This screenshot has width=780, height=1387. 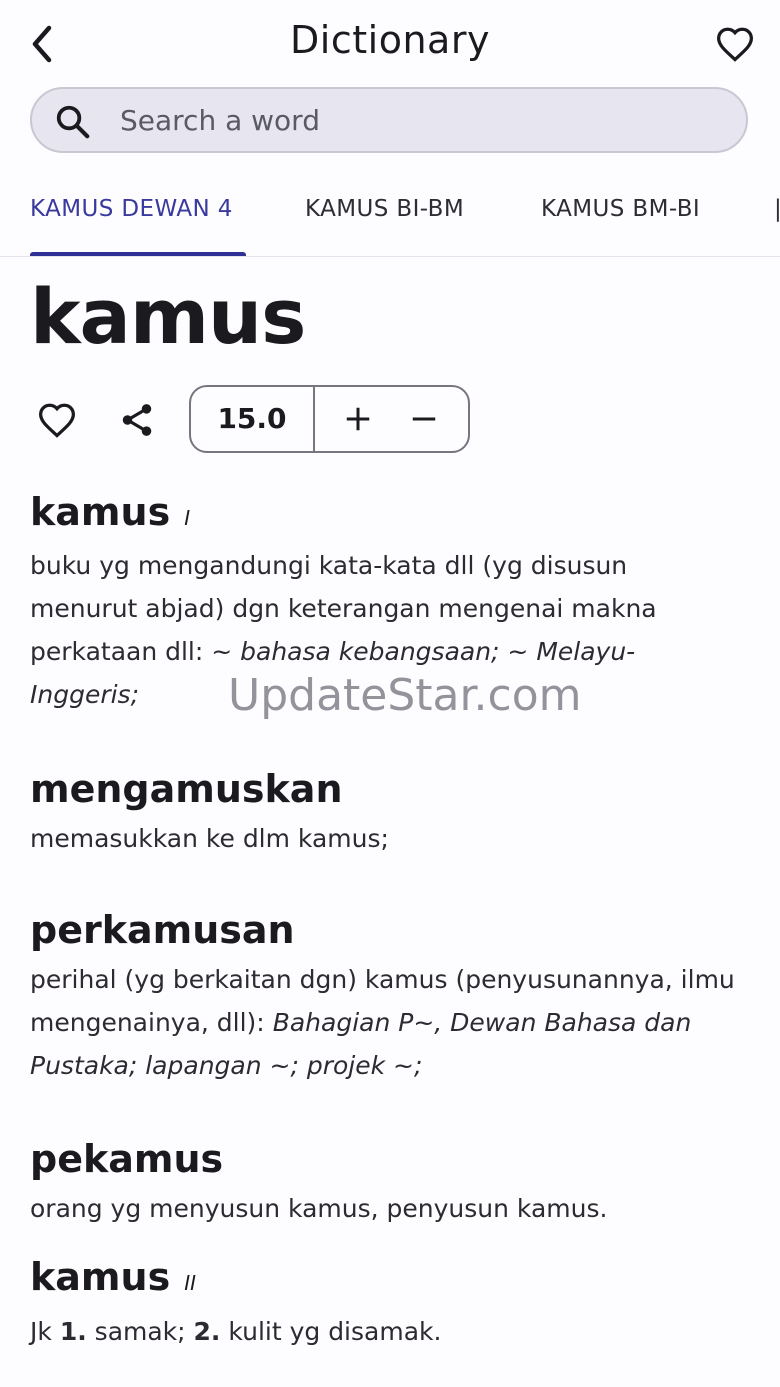 What do you see at coordinates (207, 1331) in the screenshot?
I see `sense-number: 2.` at bounding box center [207, 1331].